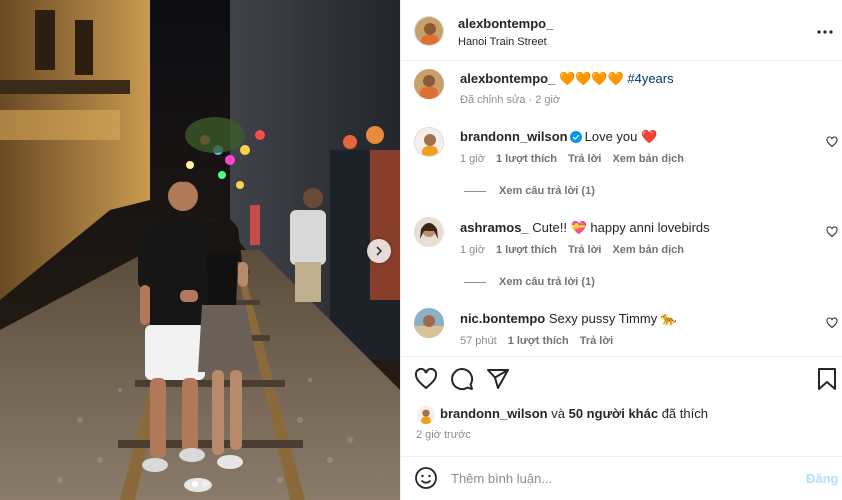 Image resolution: width=842 pixels, height=500 pixels. What do you see at coordinates (205, 484) in the screenshot?
I see `carousel-dot` at bounding box center [205, 484].